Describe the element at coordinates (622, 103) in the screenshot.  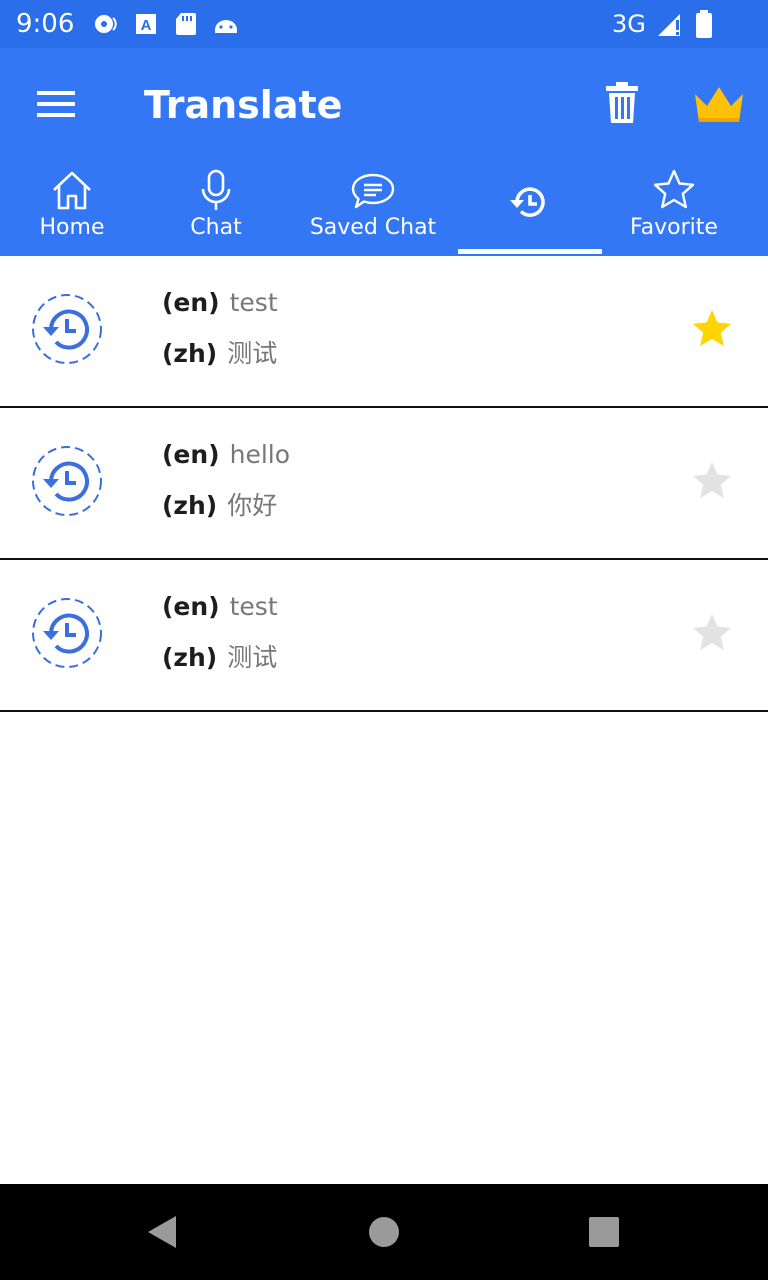
I see `trash-icon` at that location.